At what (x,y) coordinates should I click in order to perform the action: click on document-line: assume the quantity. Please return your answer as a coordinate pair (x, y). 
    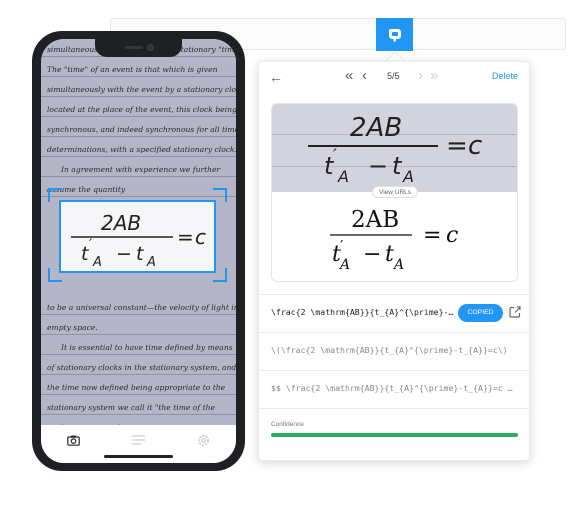
    Looking at the image, I should click on (138, 187).